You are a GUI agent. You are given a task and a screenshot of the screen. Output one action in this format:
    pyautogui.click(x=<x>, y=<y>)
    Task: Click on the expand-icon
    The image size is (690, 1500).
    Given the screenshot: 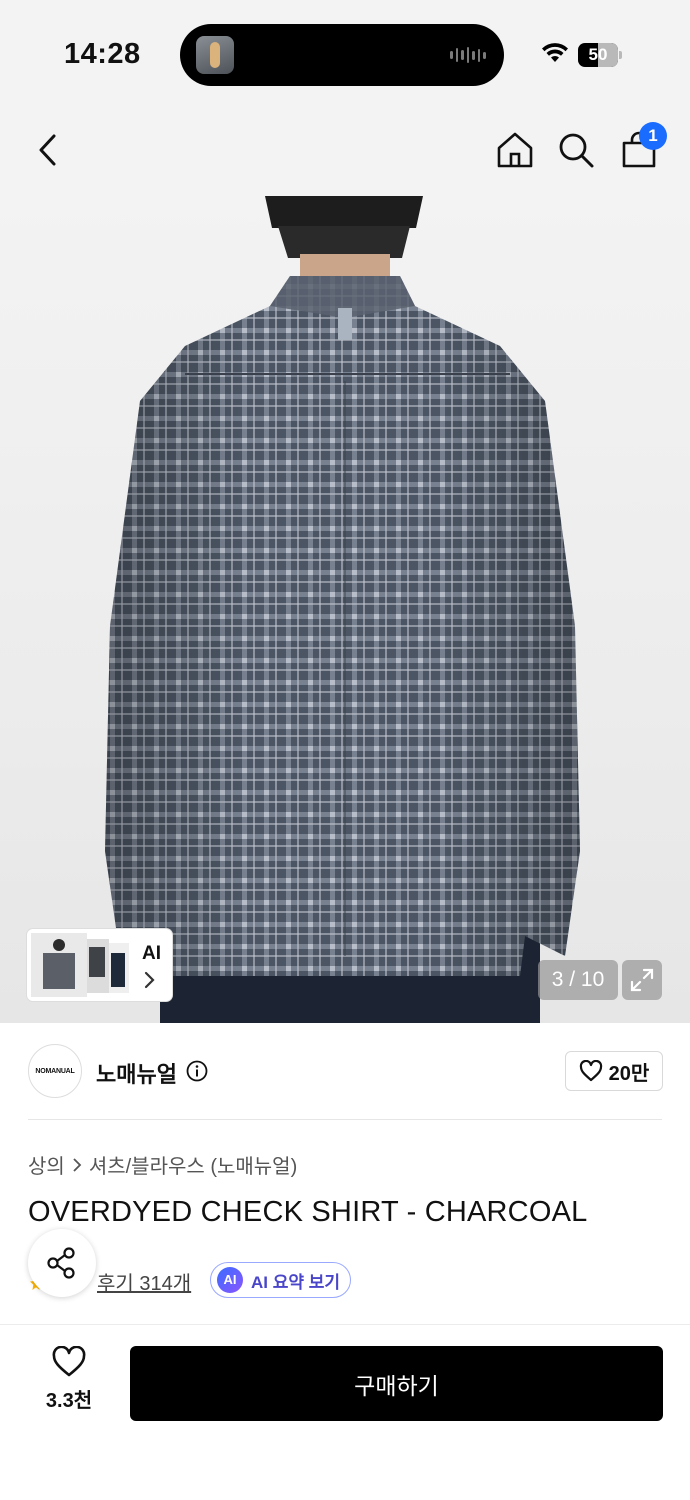 What is the action you would take?
    pyautogui.click(x=642, y=980)
    